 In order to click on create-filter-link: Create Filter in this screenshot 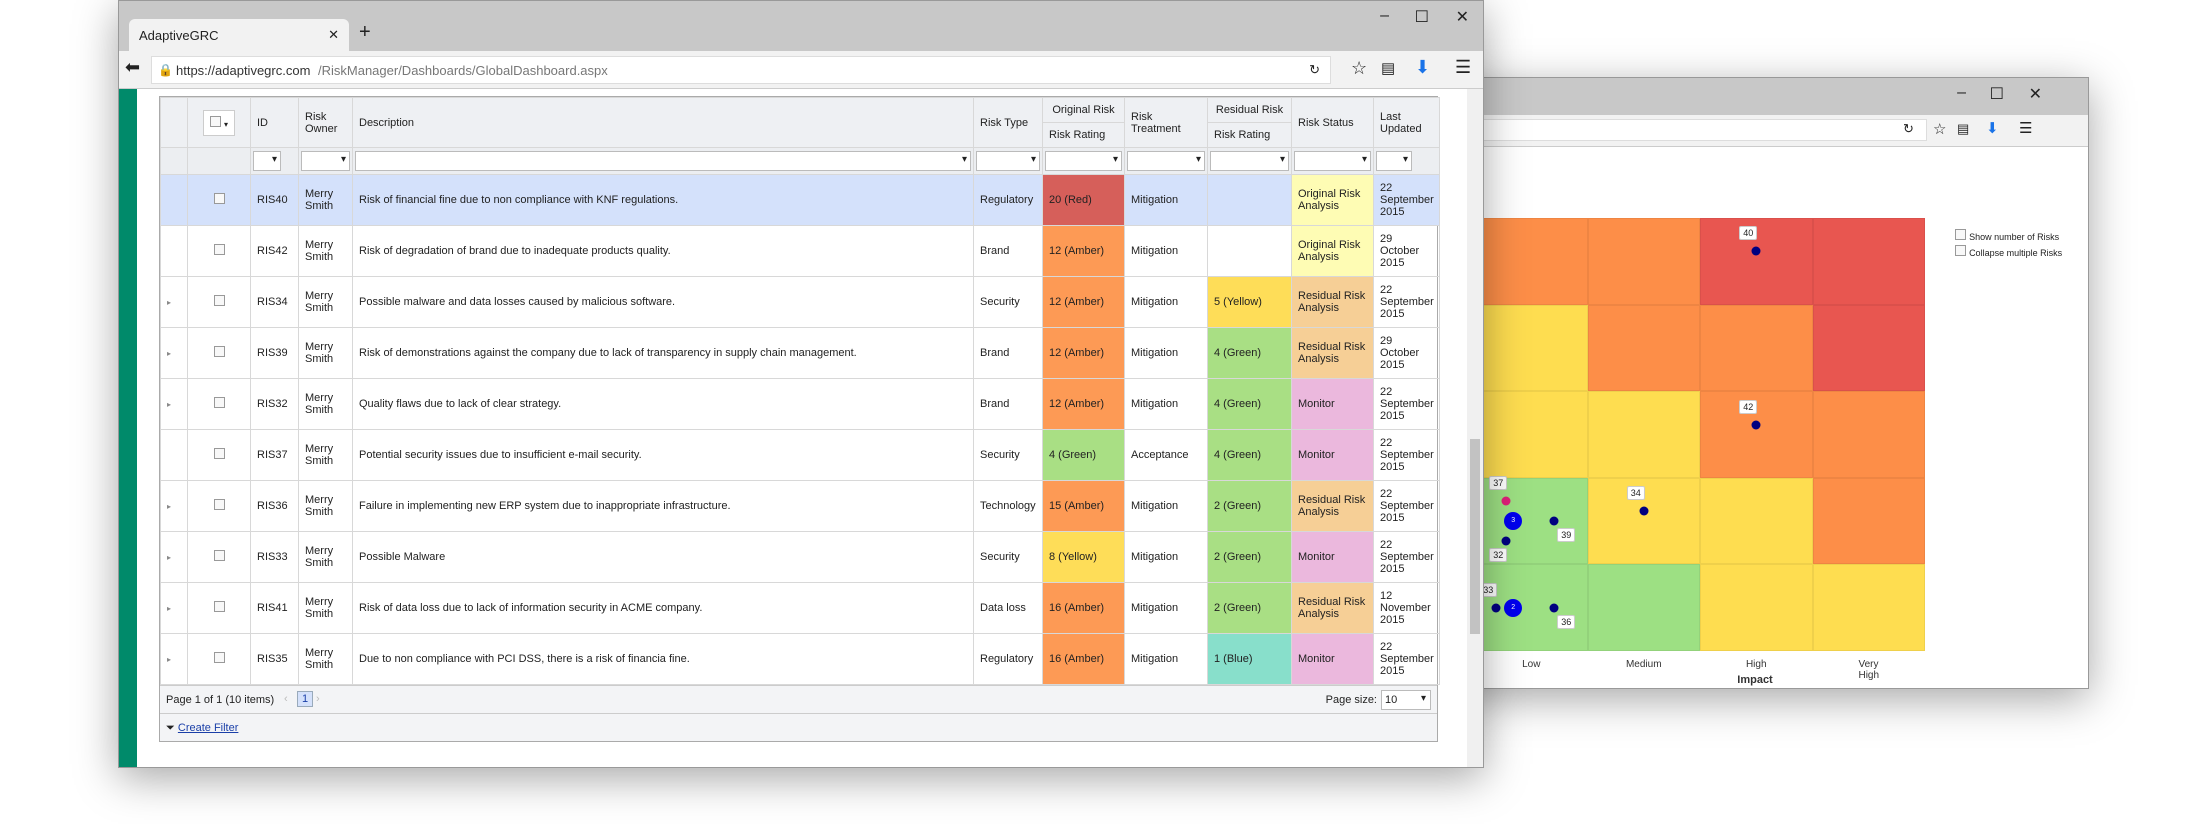, I will do `click(208, 728)`.